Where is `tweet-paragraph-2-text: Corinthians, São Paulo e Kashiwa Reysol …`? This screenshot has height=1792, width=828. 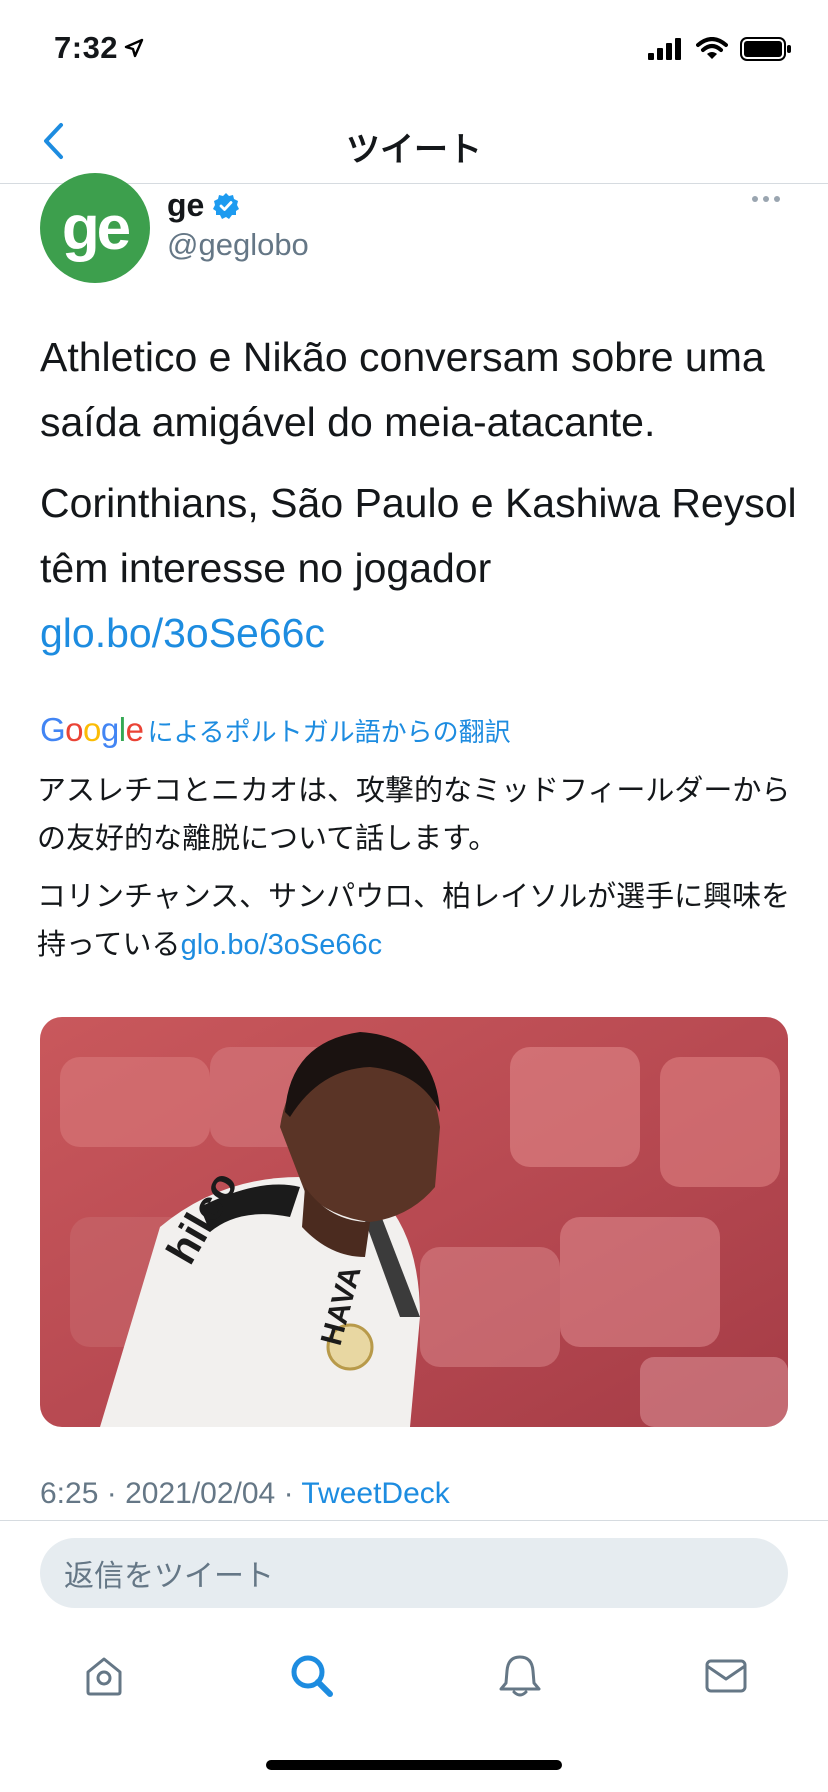
tweet-paragraph-2-text: Corinthians, São Paulo e Kashiwa Reysol … is located at coordinates (418, 535).